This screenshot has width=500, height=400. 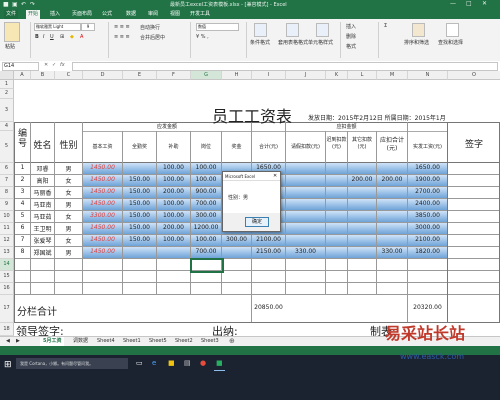 I want to click on cell-base-pay: 3300.00, so click(x=102, y=215).